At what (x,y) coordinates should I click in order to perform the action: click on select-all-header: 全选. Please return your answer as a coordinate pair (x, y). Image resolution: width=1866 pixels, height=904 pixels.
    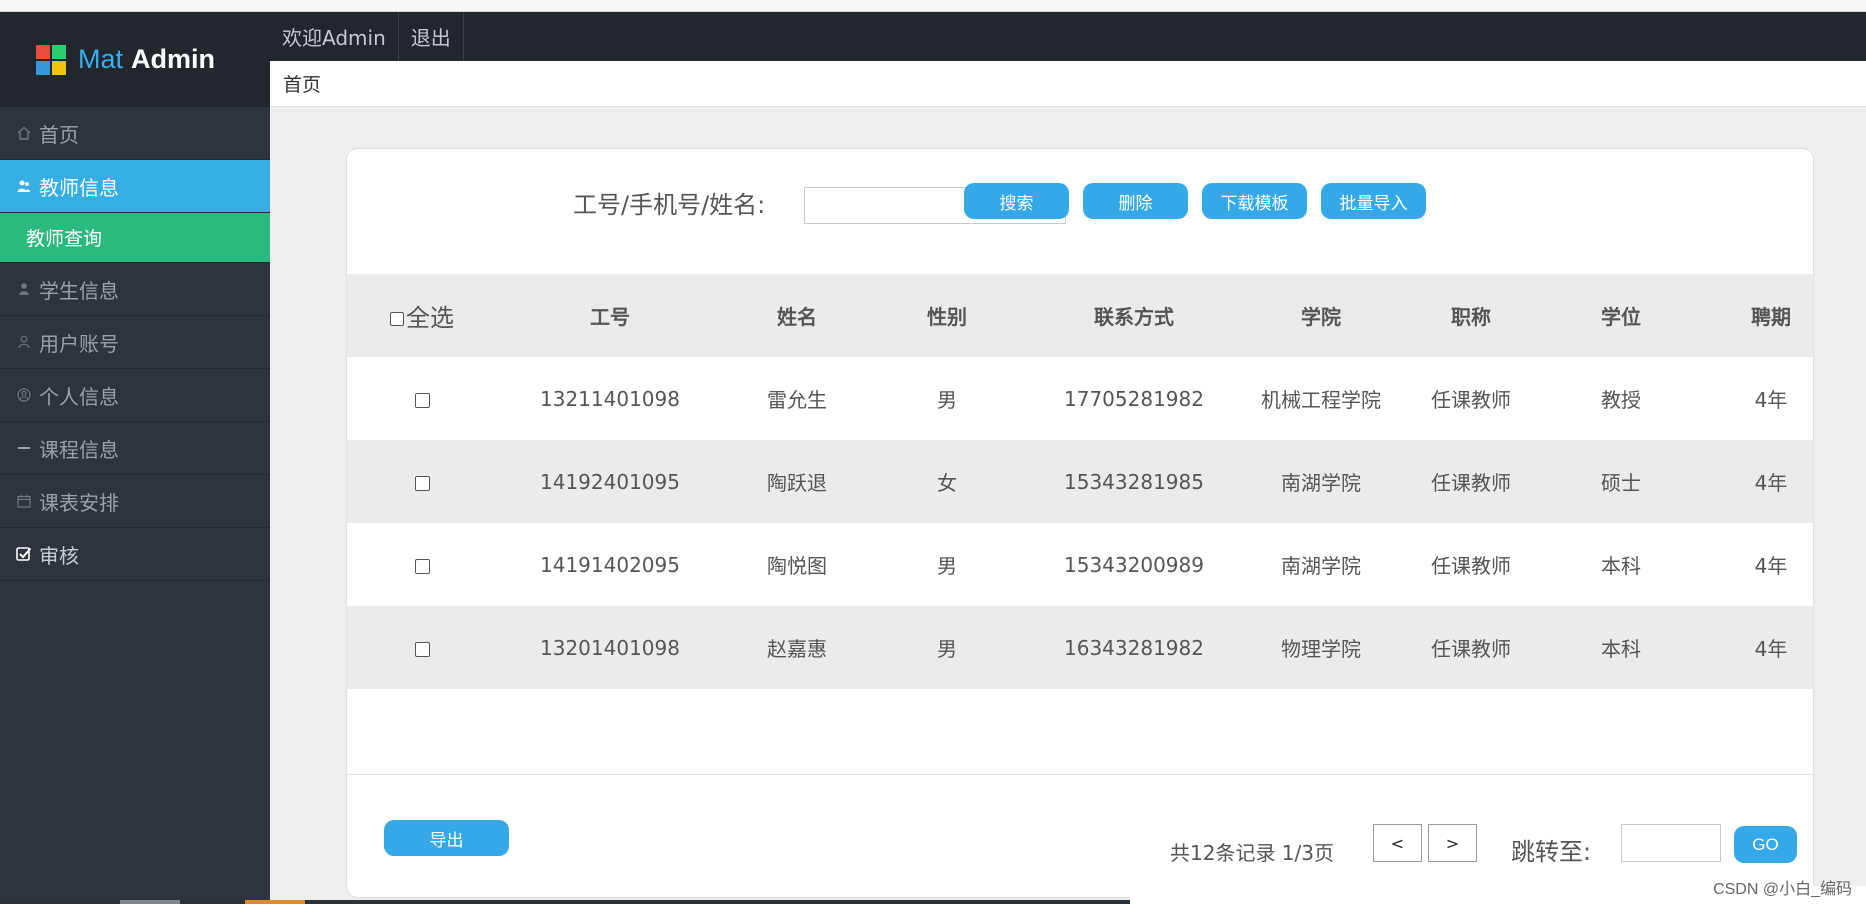
    Looking at the image, I should click on (422, 315).